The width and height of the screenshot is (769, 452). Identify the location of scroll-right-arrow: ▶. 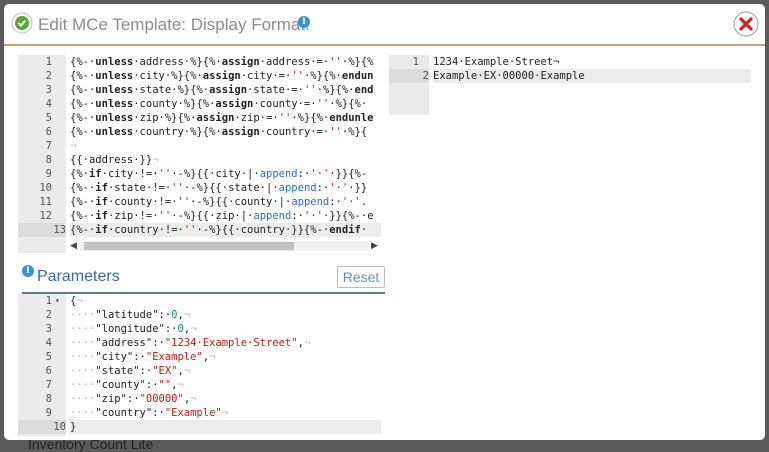
(374, 245).